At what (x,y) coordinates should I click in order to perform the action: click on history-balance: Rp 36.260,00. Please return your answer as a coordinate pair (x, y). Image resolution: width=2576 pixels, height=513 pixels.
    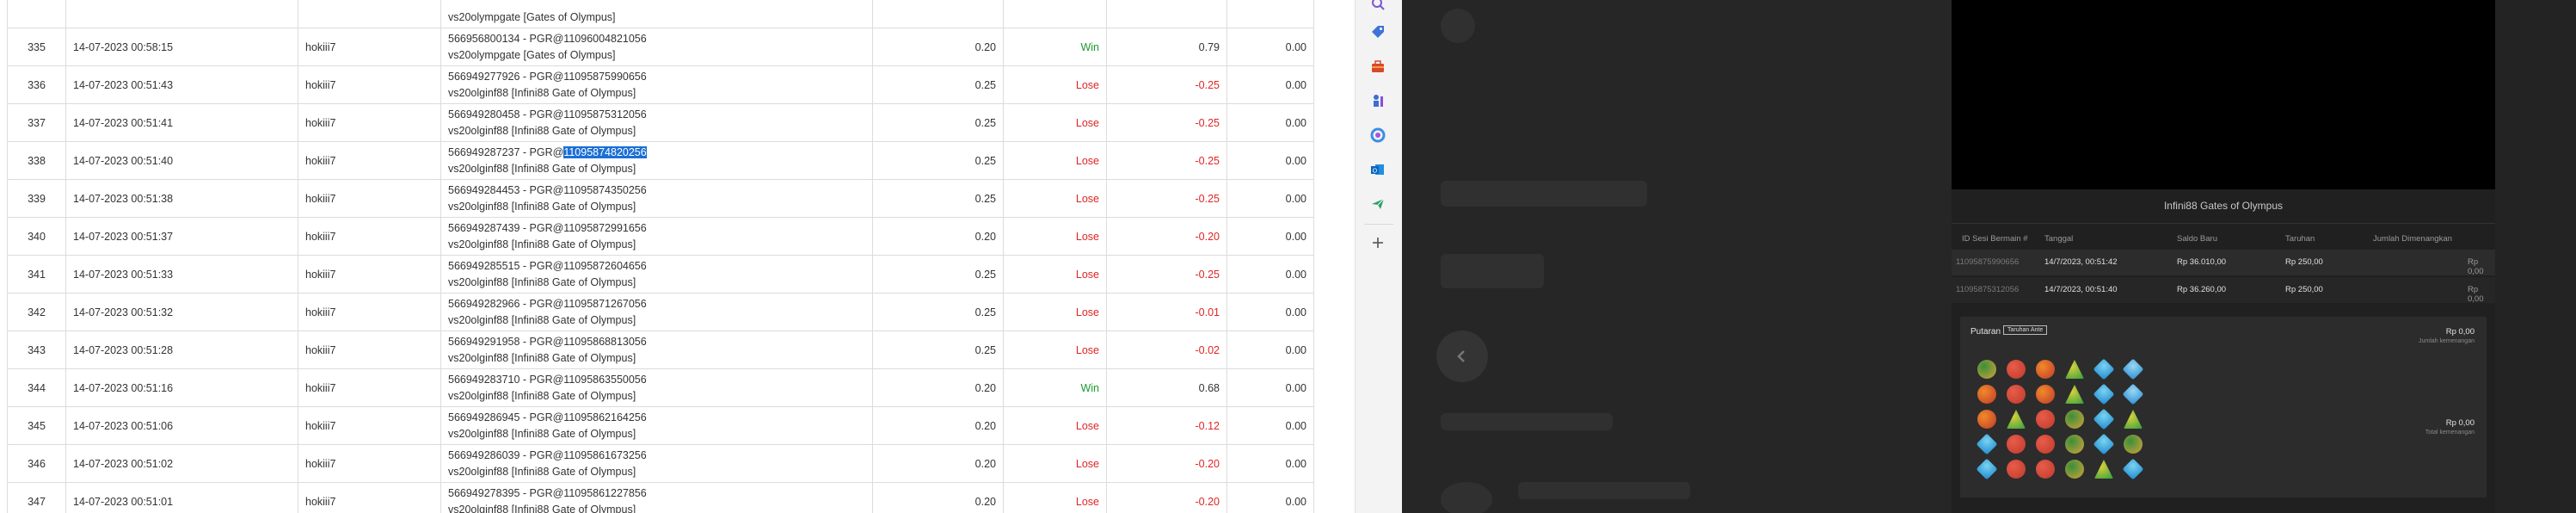
    Looking at the image, I should click on (2202, 289).